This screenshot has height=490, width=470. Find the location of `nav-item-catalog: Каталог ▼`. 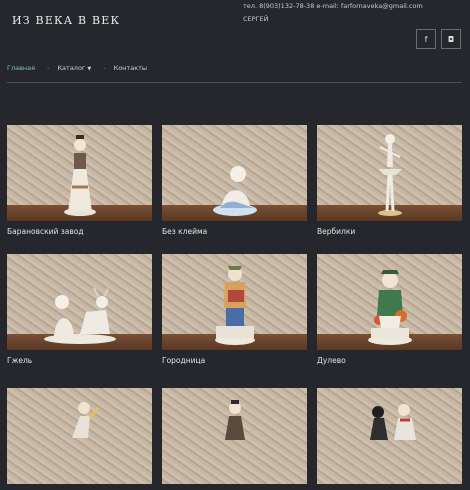

nav-item-catalog: Каталог ▼ is located at coordinates (74, 68).